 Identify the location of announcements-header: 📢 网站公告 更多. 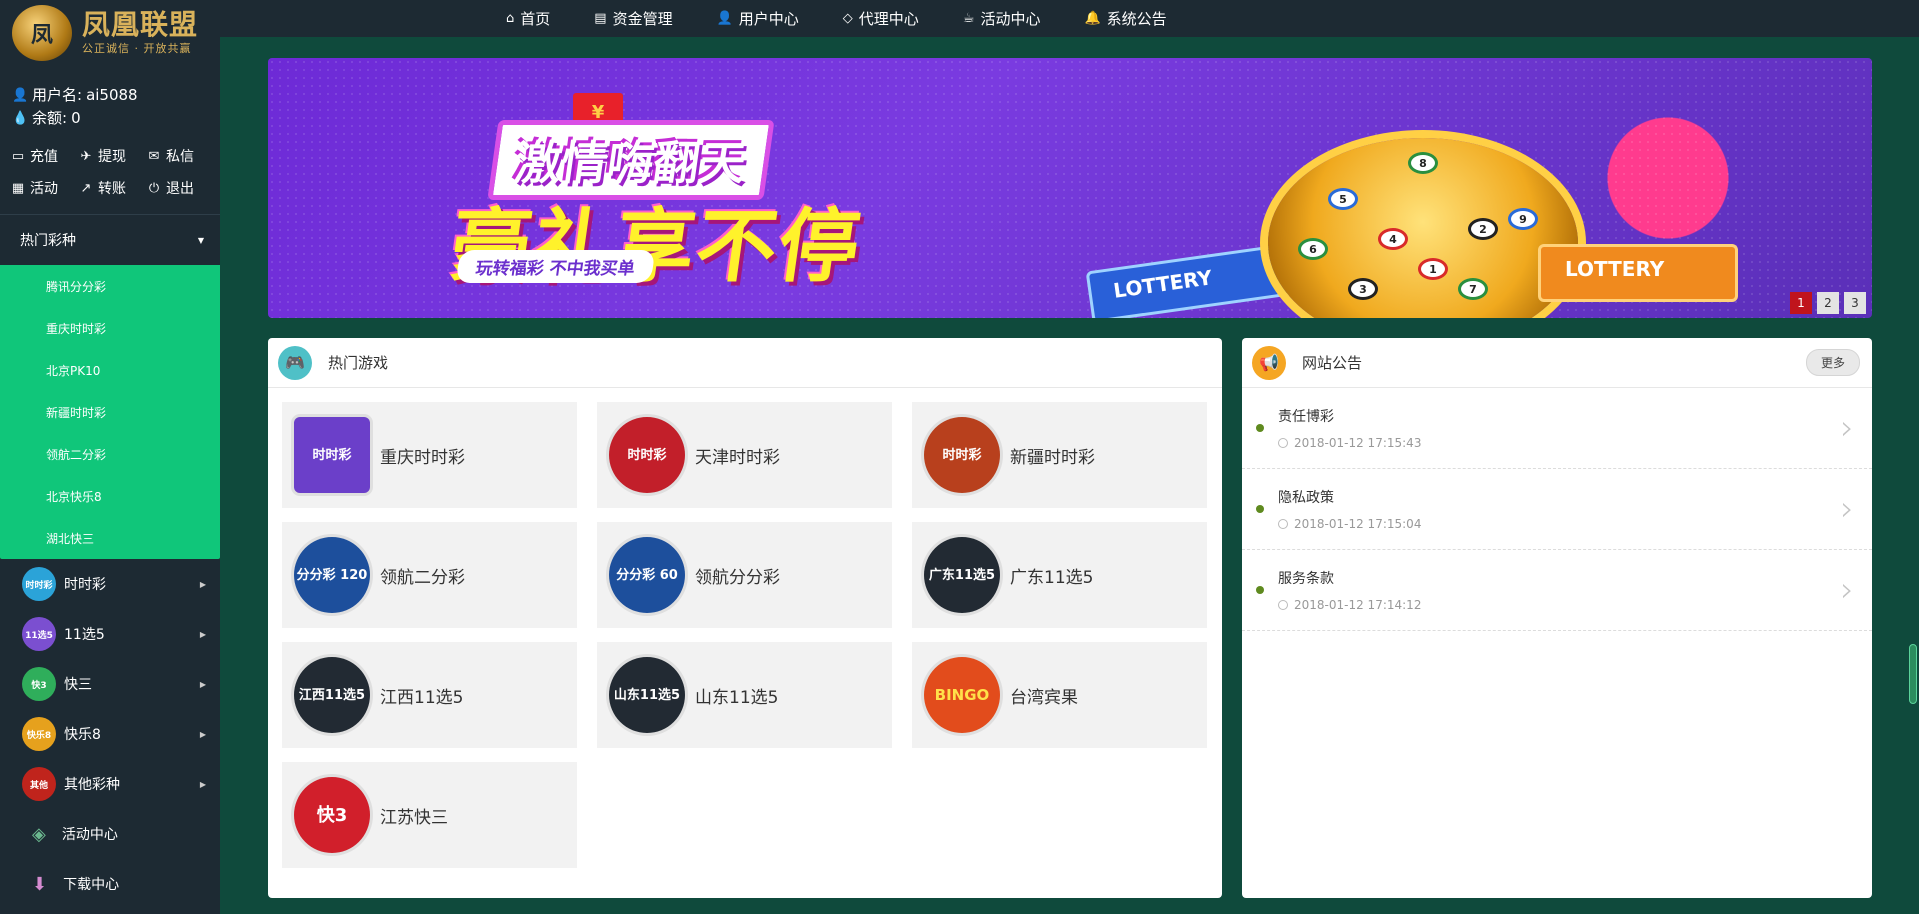
(1557, 363).